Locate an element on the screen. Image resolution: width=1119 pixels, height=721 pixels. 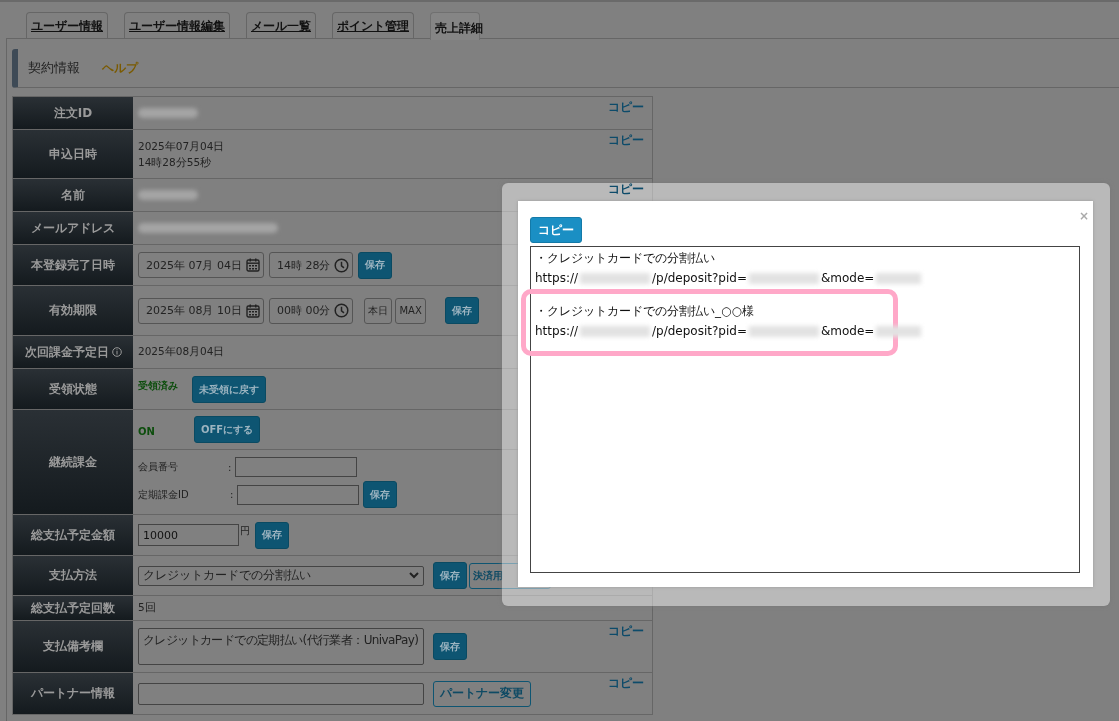
text-line: ・クレジットカードでの分割払い is located at coordinates (625, 258).